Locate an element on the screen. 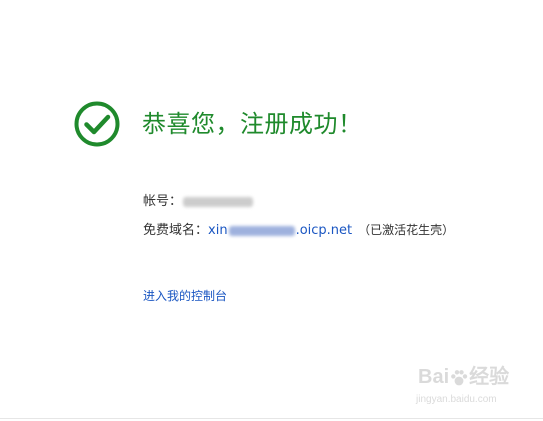  baidu-jingyan-watermark: Bai 经验 jingyan.baidu.com is located at coordinates (473, 387).